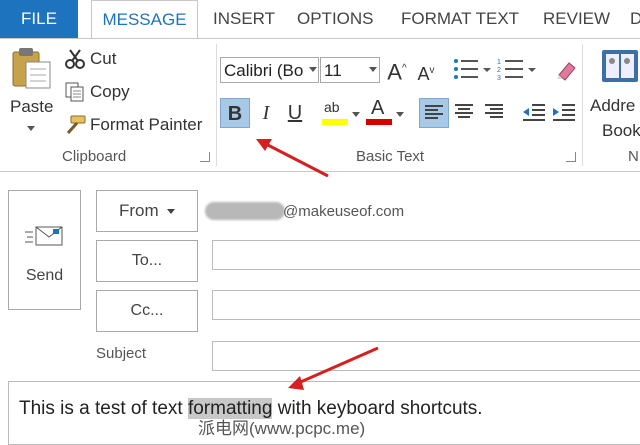 The image size is (640, 445). I want to click on annotation-arrows, so click(317, 264).